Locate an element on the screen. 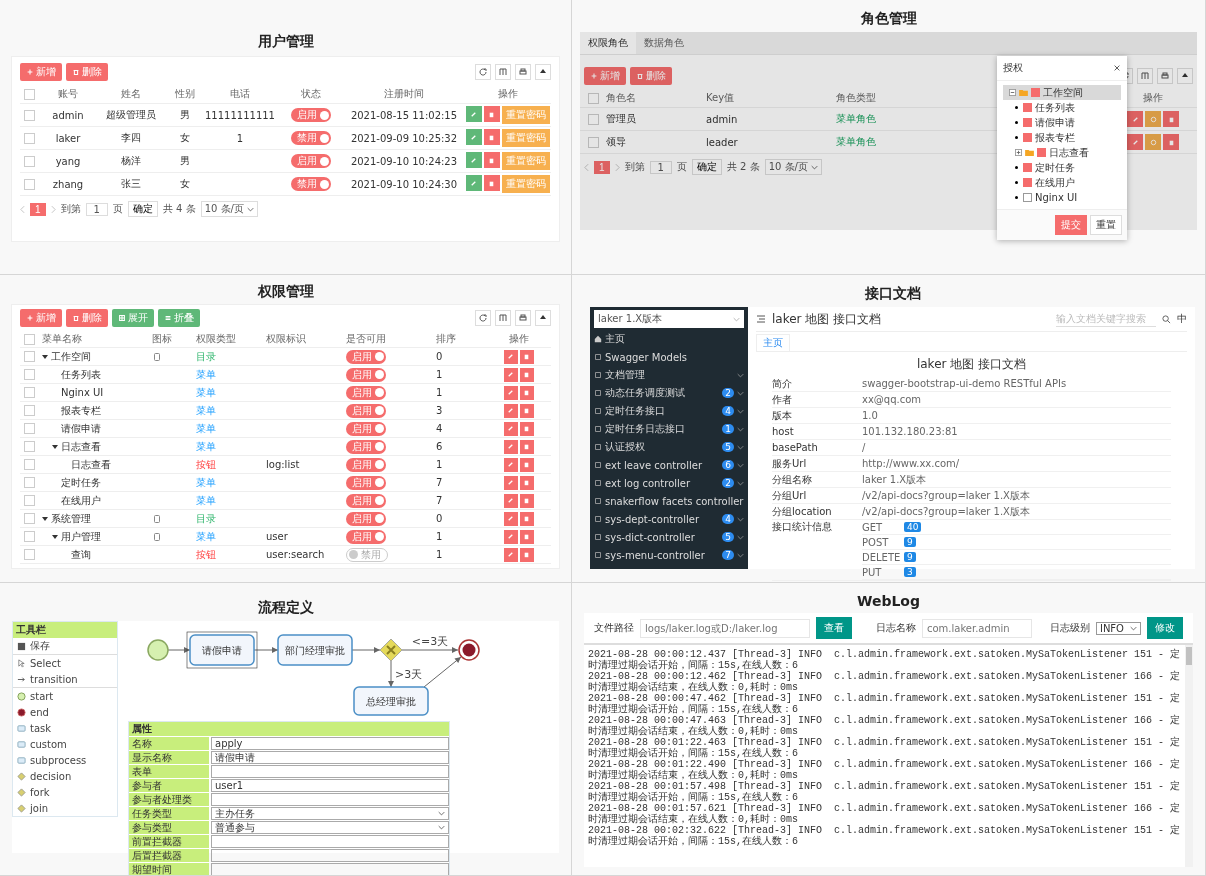 Image resolution: width=1206 pixels, height=876 pixels. tree-item: 日志查看 is located at coordinates (1069, 152).